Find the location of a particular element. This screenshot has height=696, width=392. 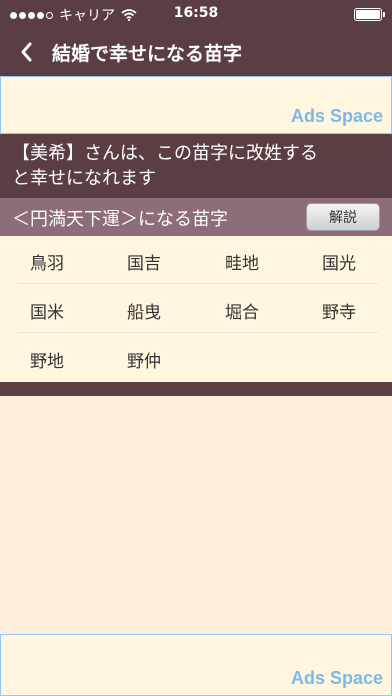

ad-banner-bottom: Ads Space is located at coordinates (196, 665).